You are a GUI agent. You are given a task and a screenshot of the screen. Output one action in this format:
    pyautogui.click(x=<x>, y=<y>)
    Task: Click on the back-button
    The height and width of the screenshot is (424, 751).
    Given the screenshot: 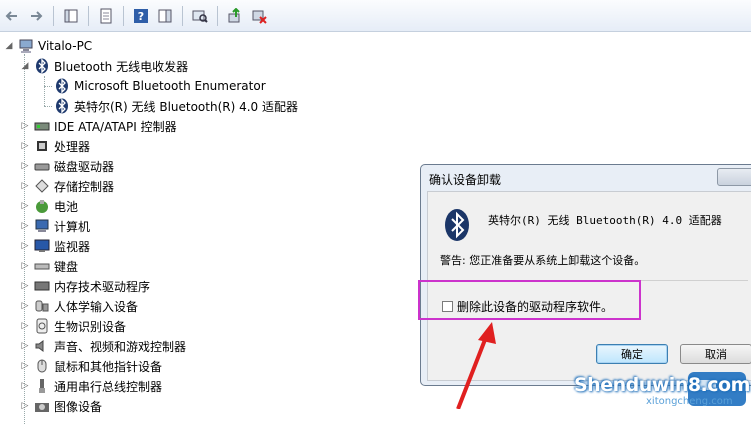 What is the action you would take?
    pyautogui.click(x=12, y=16)
    